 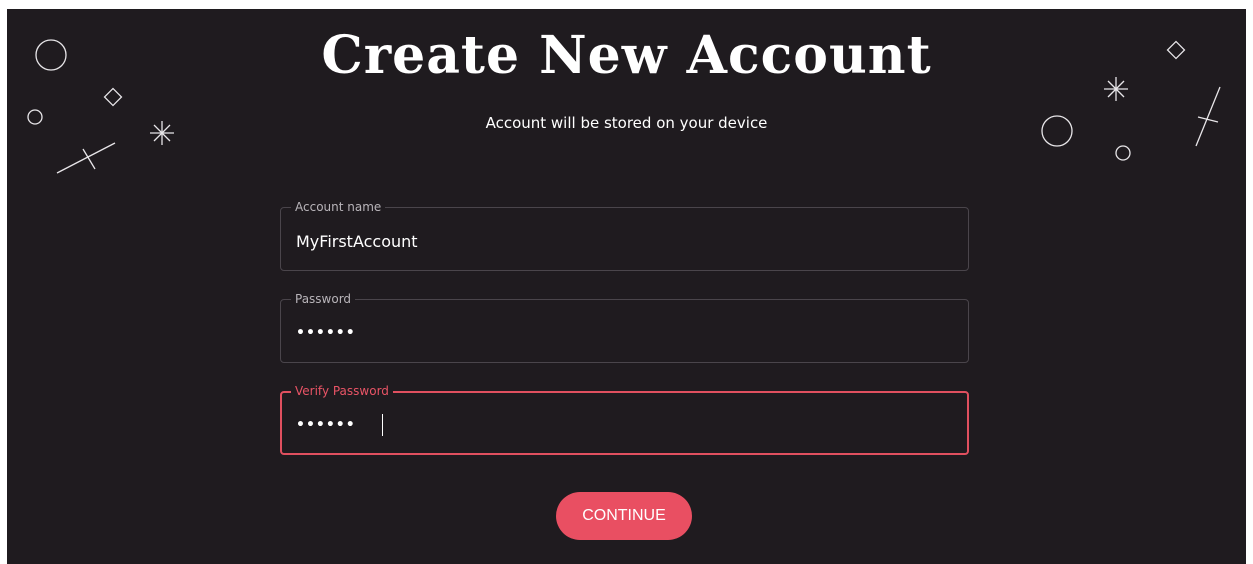 What do you see at coordinates (86, 158) in the screenshot?
I see `line-icon` at bounding box center [86, 158].